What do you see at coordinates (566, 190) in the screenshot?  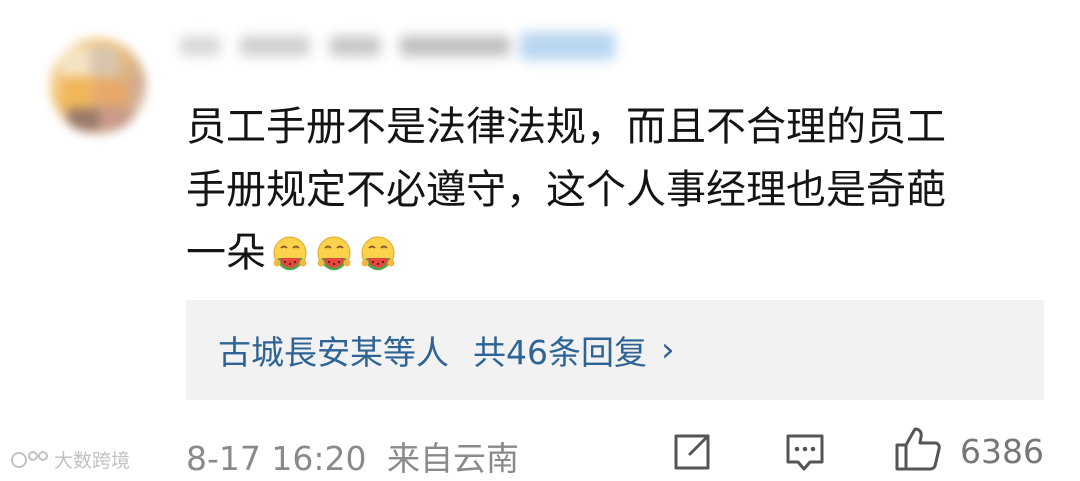 I see `comment-line: 手册规定不必遵守，这个人事经理也是奇葩` at bounding box center [566, 190].